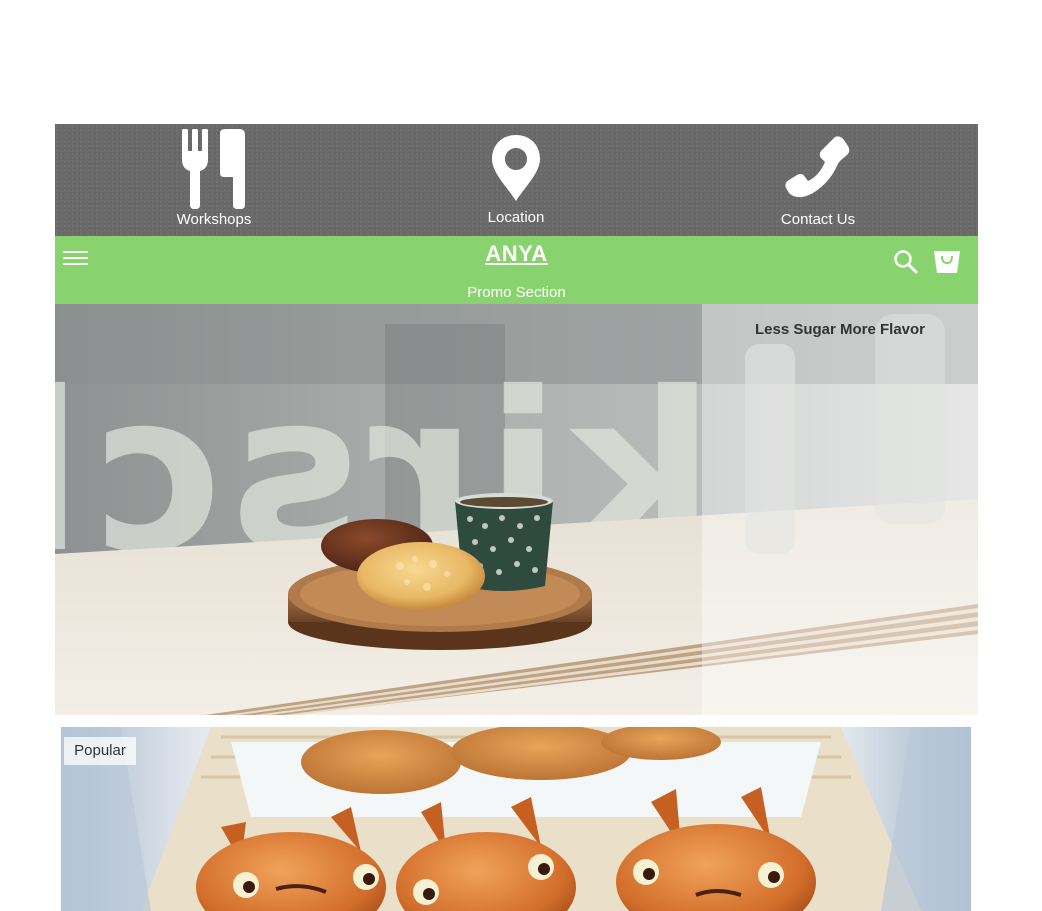  What do you see at coordinates (906, 262) in the screenshot?
I see `search-icon` at bounding box center [906, 262].